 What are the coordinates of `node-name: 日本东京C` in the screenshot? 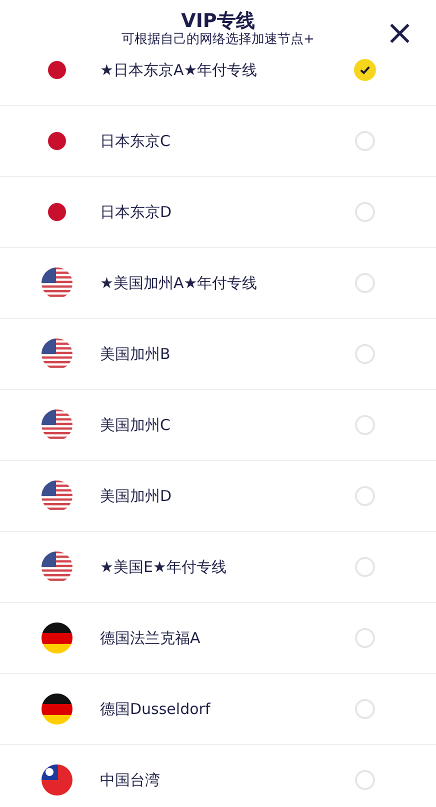 It's located at (136, 141).